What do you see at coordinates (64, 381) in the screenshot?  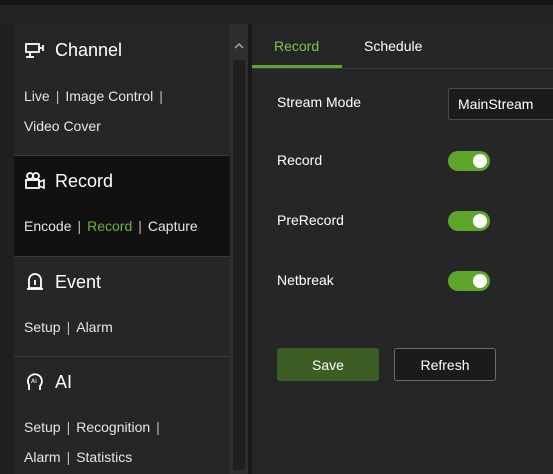 I see `sidebar-heading-label: AI` at bounding box center [64, 381].